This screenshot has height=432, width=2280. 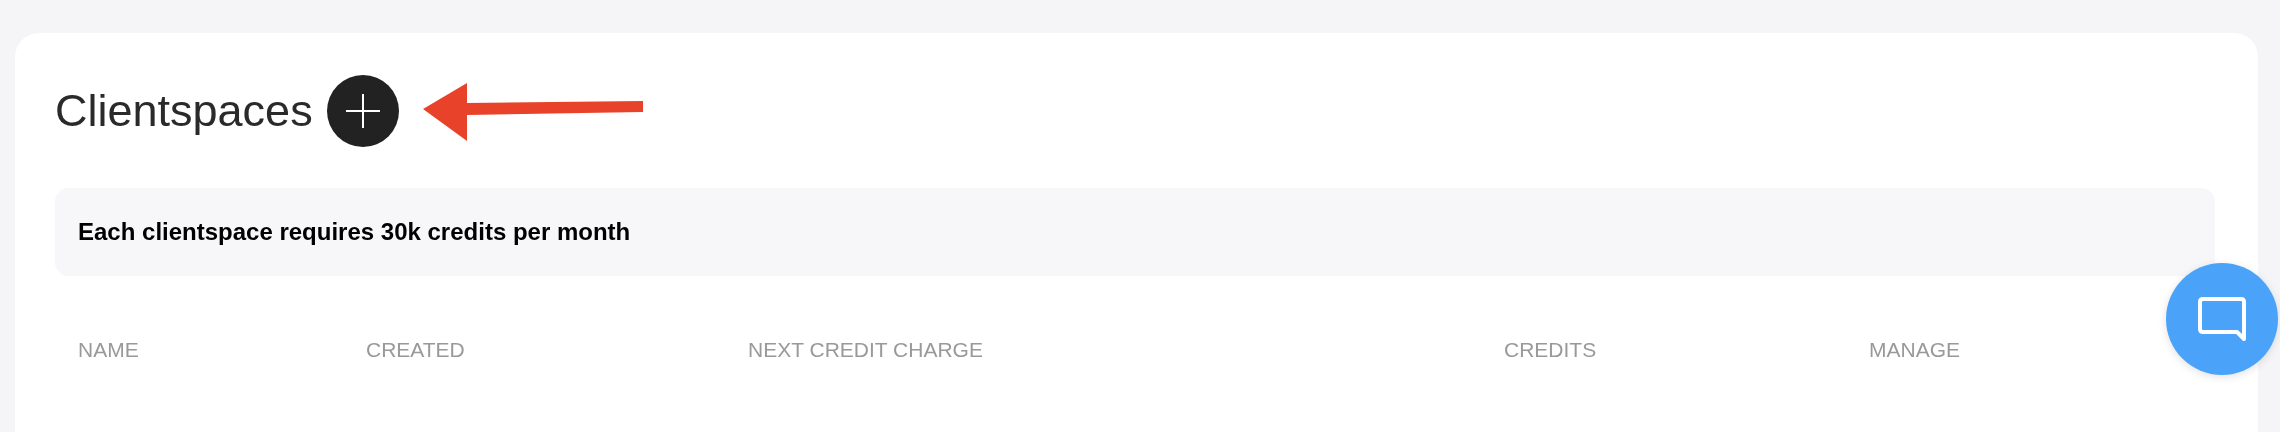 I want to click on column-header: NAME, so click(x=109, y=350).